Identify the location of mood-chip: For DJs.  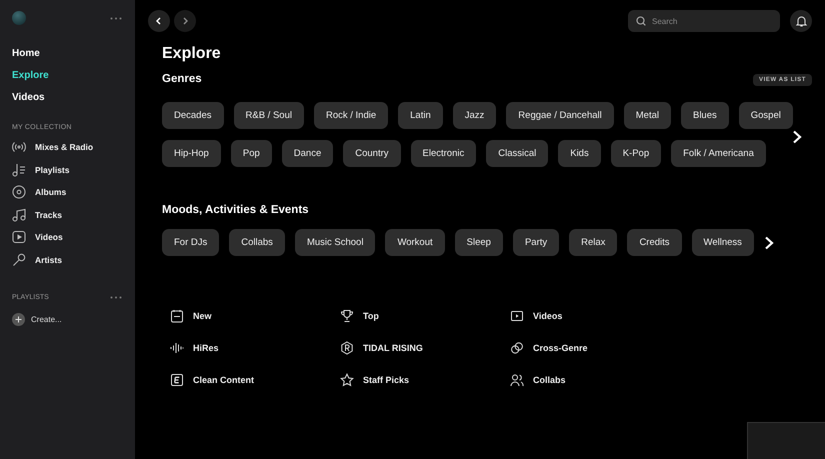
(191, 242).